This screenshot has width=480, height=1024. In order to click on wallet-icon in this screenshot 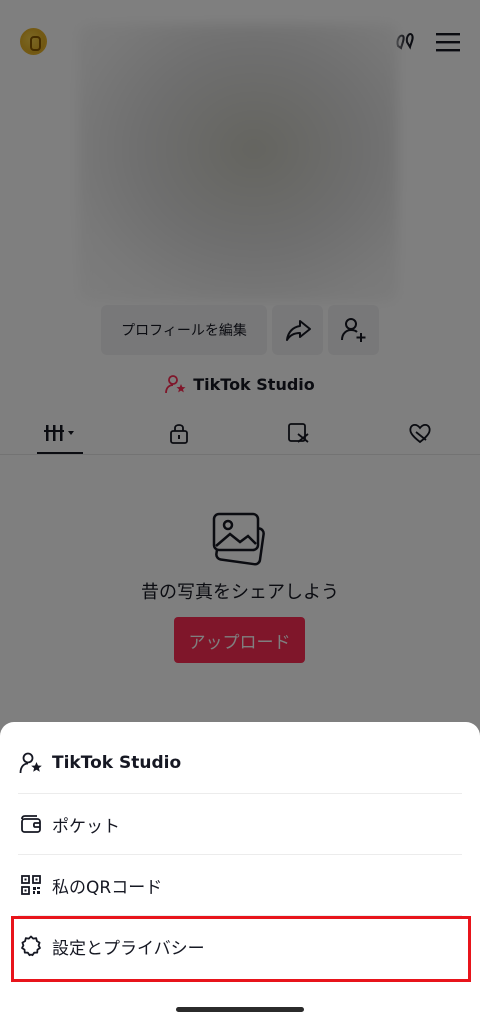, I will do `click(31, 824)`.